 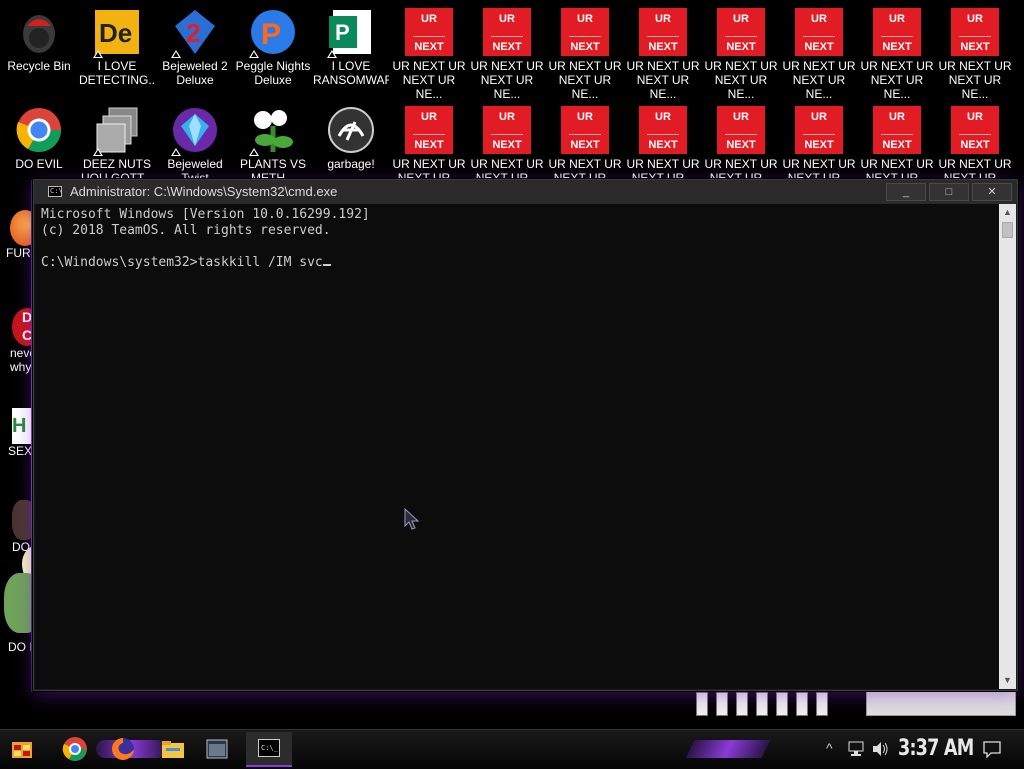 I want to click on ur-next-7-icon: UR NEXT, so click(x=897, y=32).